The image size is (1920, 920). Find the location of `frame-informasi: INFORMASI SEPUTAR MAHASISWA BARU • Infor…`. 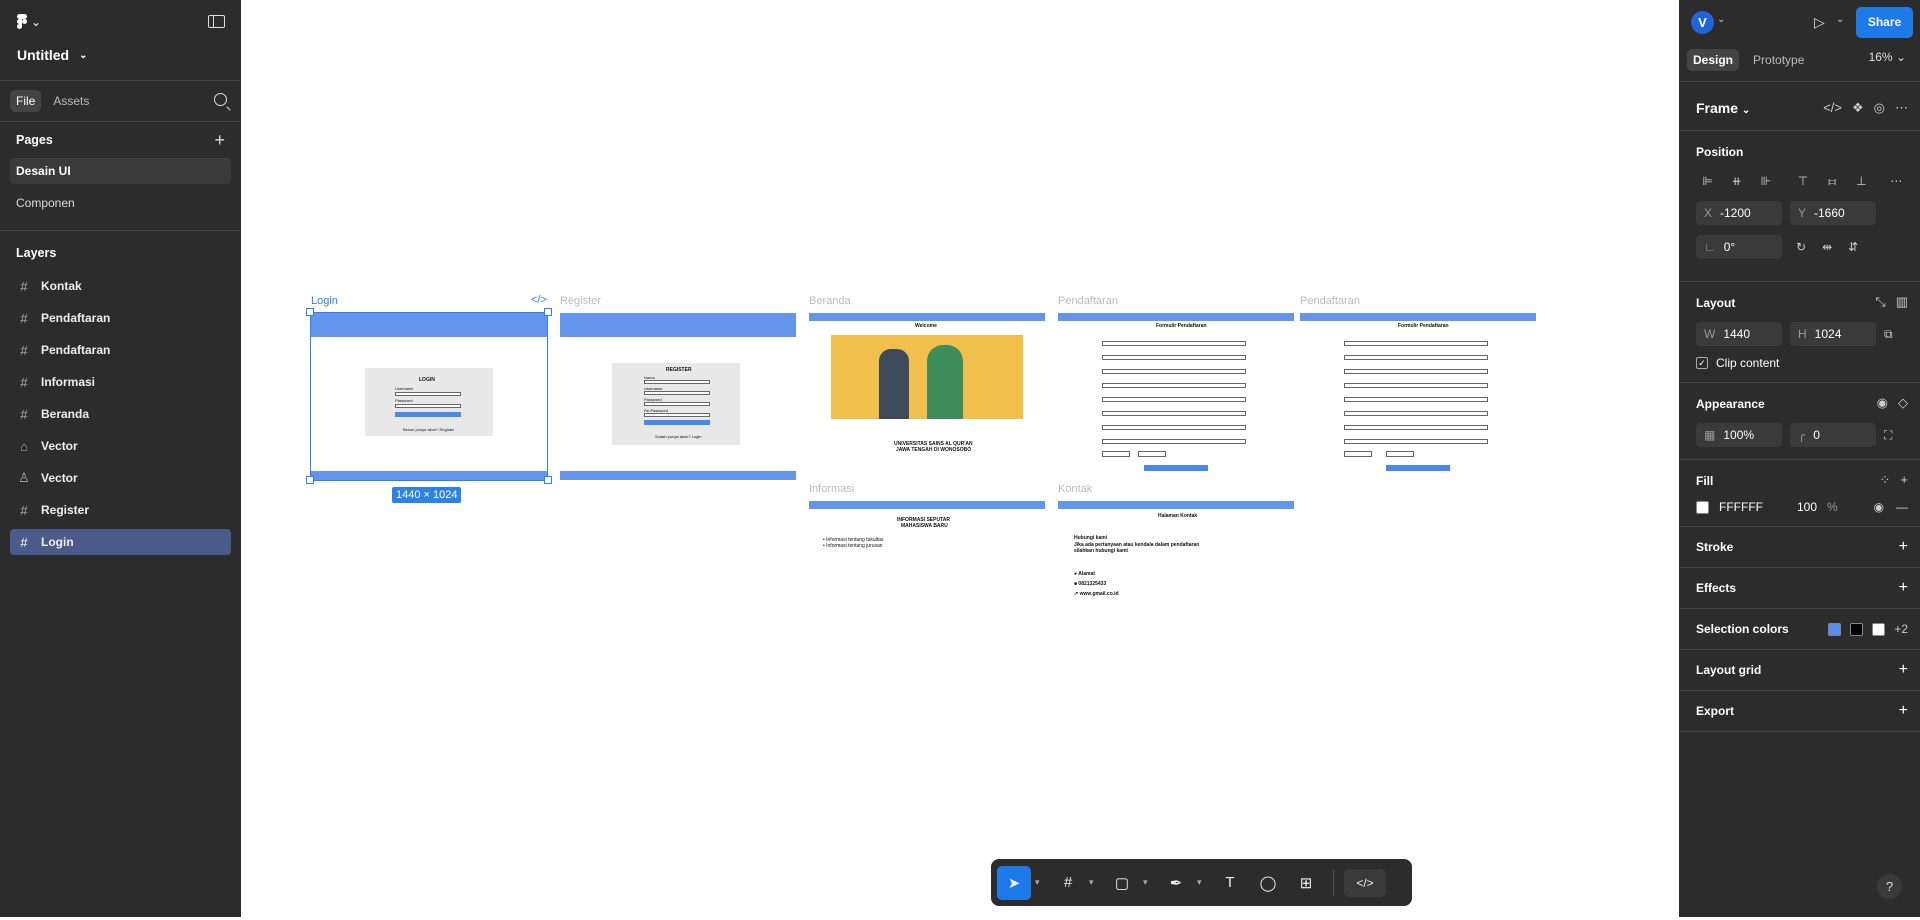

frame-informasi: INFORMASI SEPUTAR MAHASISWA BARU • Infor… is located at coordinates (927, 531).